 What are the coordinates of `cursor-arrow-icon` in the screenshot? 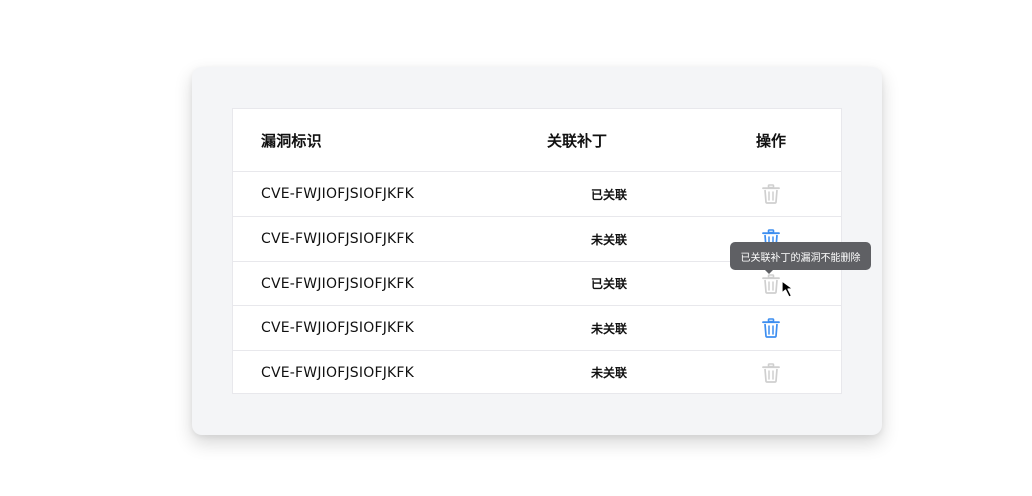 It's located at (787, 289).